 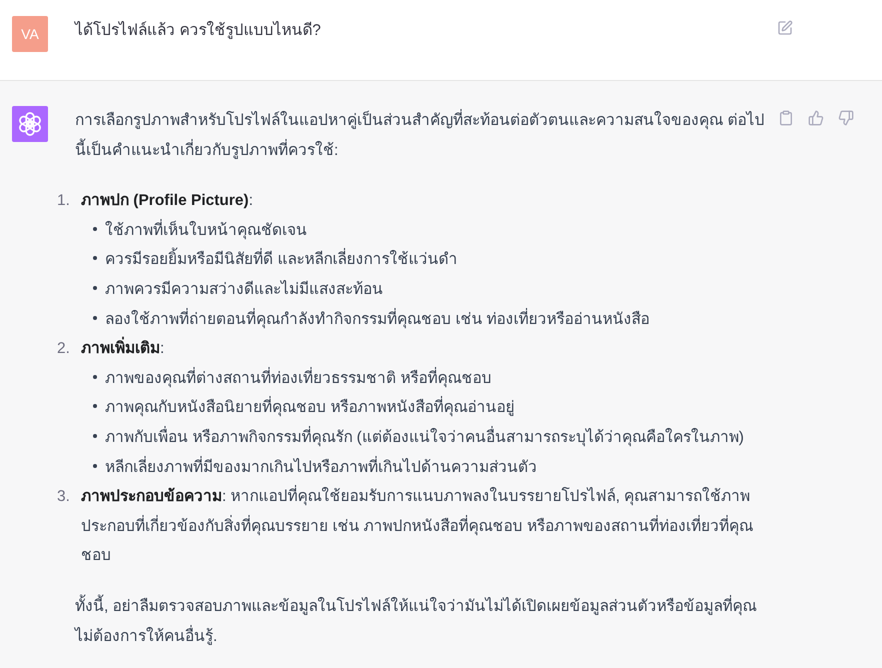 I want to click on thumbs-down-icon, so click(x=846, y=118).